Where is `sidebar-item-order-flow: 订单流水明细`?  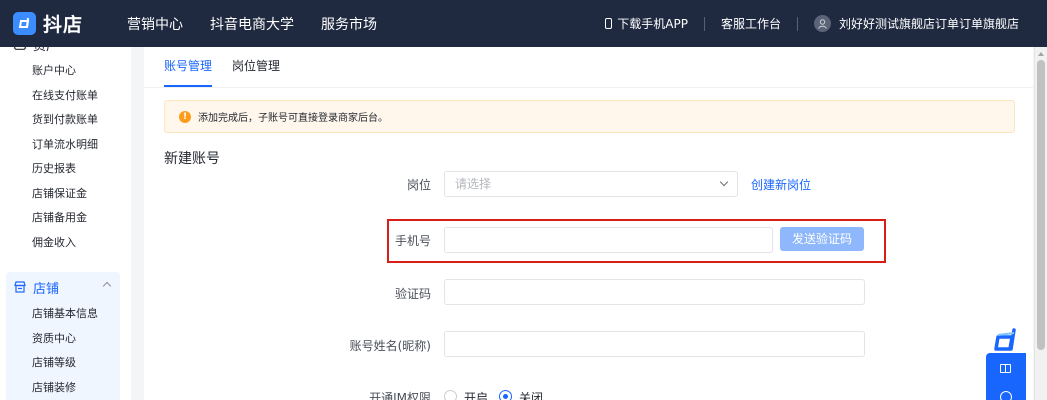
sidebar-item-order-flow: 订单流水明细 is located at coordinates (63, 145).